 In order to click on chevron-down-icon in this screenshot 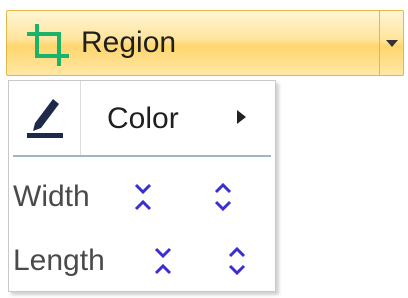, I will do `click(392, 43)`.